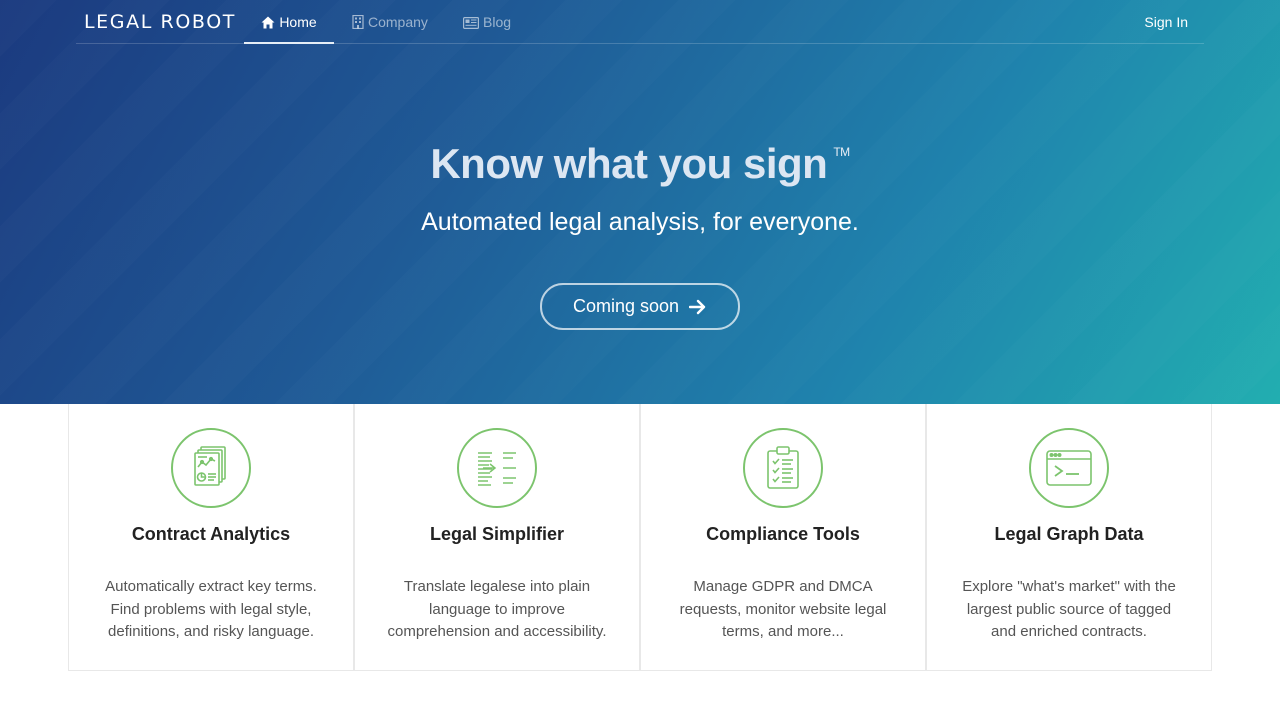 The height and width of the screenshot is (720, 1280). I want to click on headline-text: Know what you sign, so click(629, 163).